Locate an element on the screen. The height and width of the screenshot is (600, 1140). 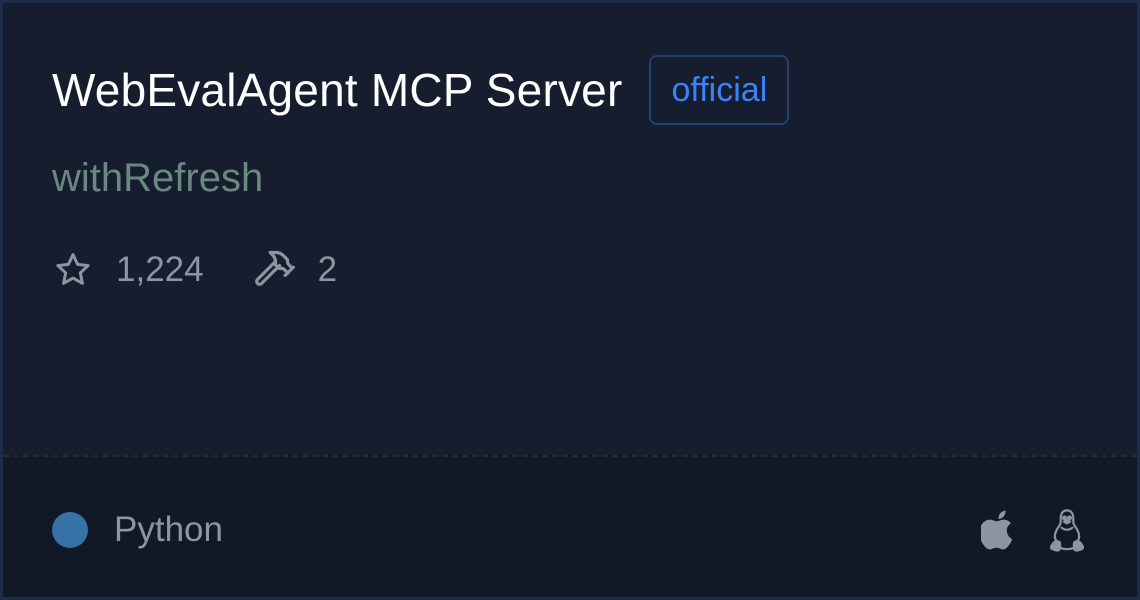
title-row: WebEvalAgent MCP Server official is located at coordinates (421, 90).